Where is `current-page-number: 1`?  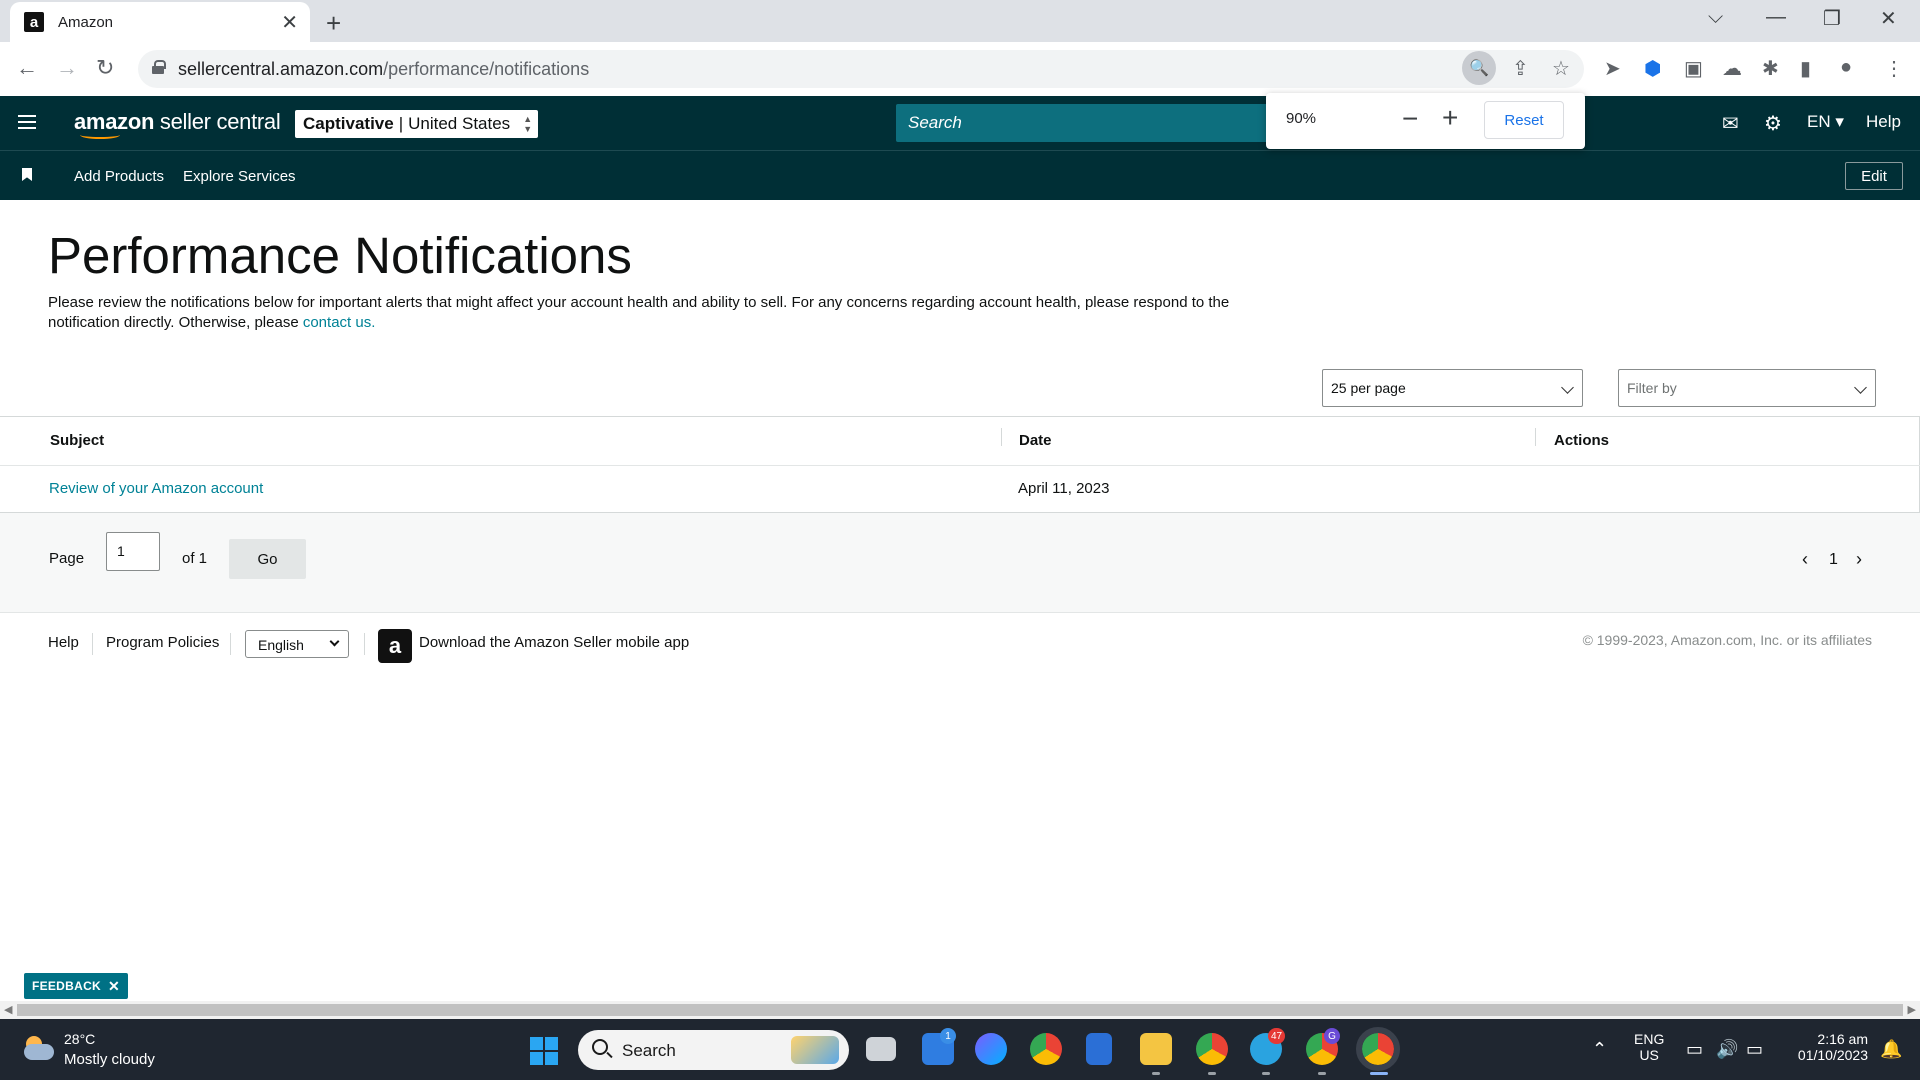
current-page-number: 1 is located at coordinates (1833, 560).